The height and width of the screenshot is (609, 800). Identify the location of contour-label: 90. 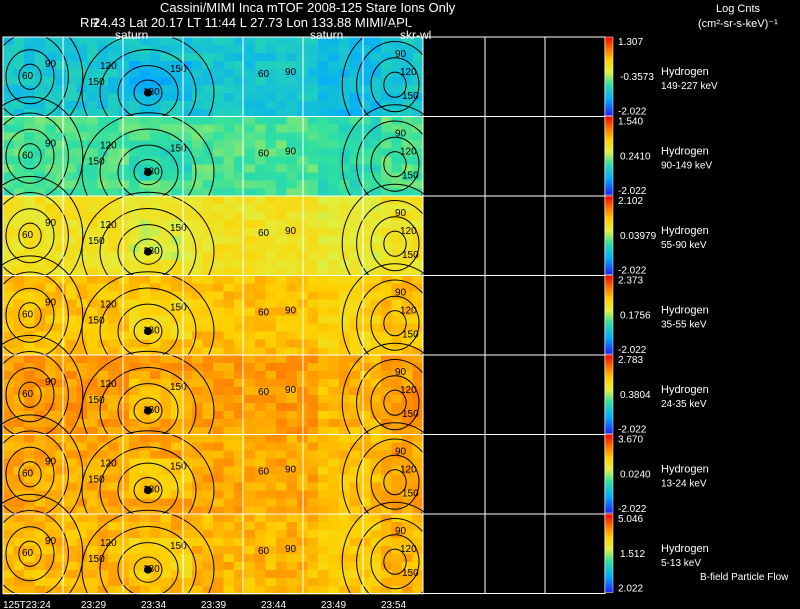
(51, 303).